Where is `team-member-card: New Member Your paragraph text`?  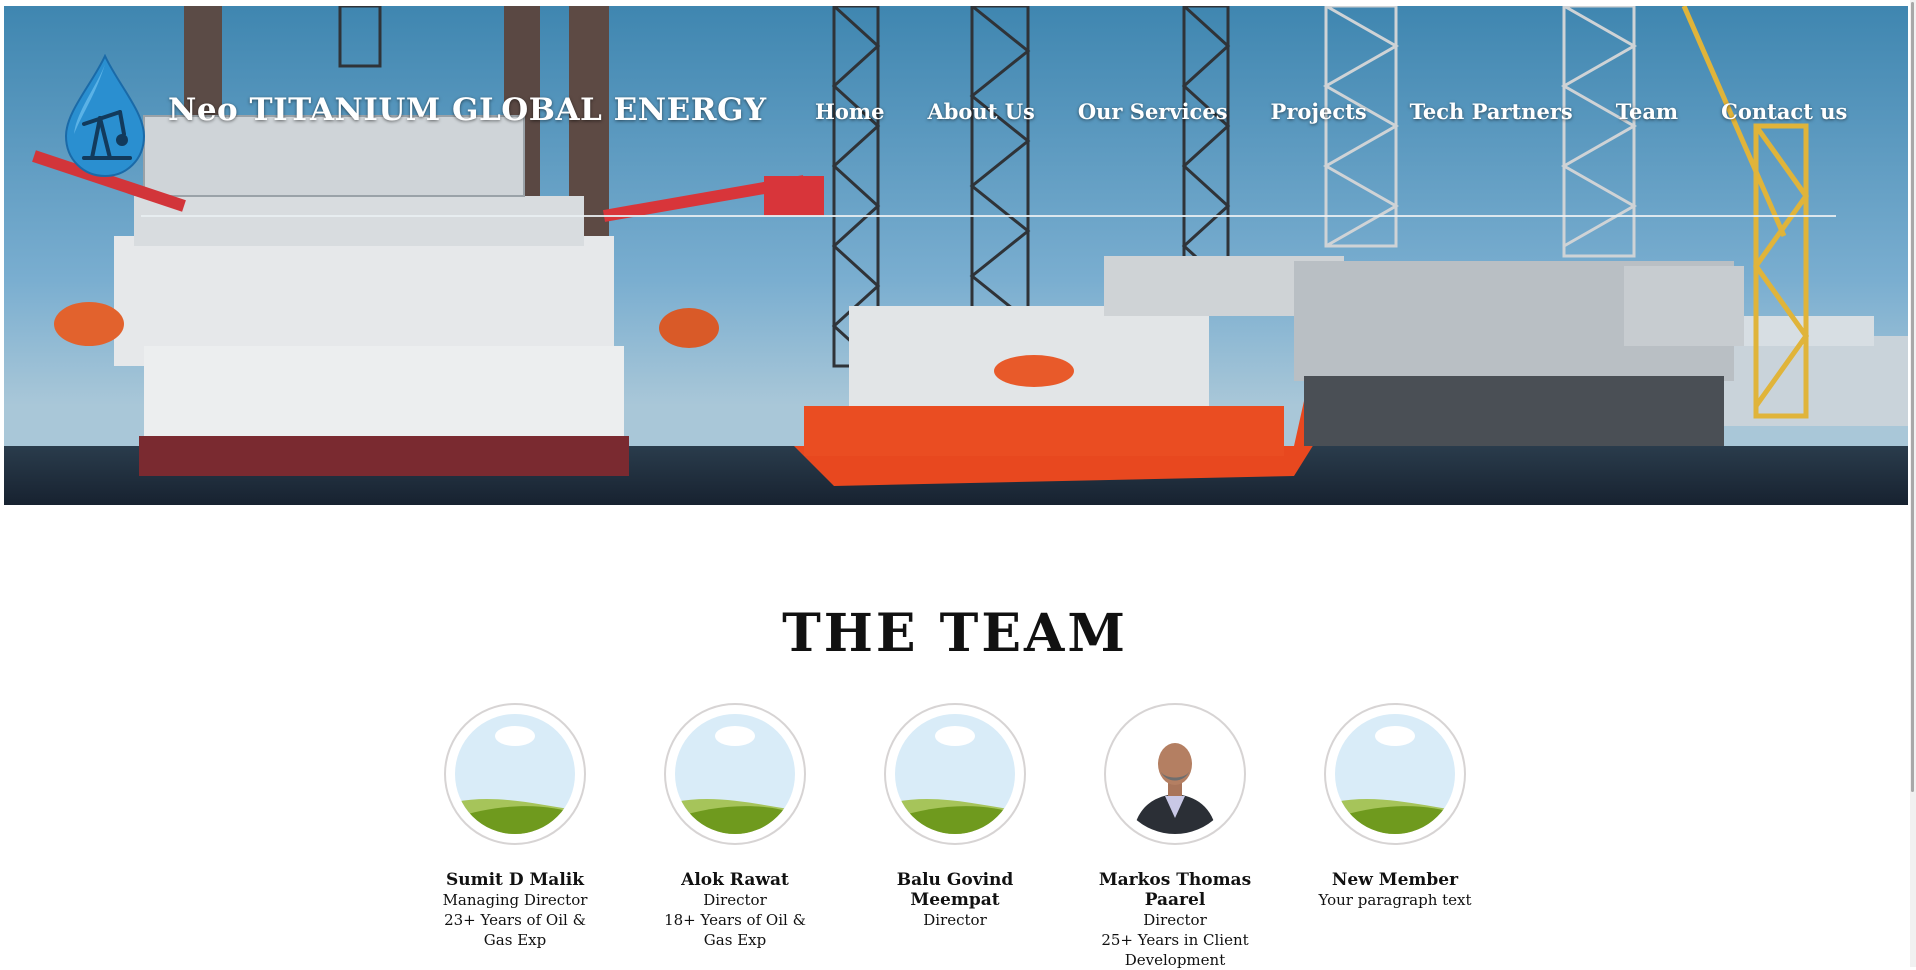
team-member-card: New Member Your paragraph text is located at coordinates (1395, 806).